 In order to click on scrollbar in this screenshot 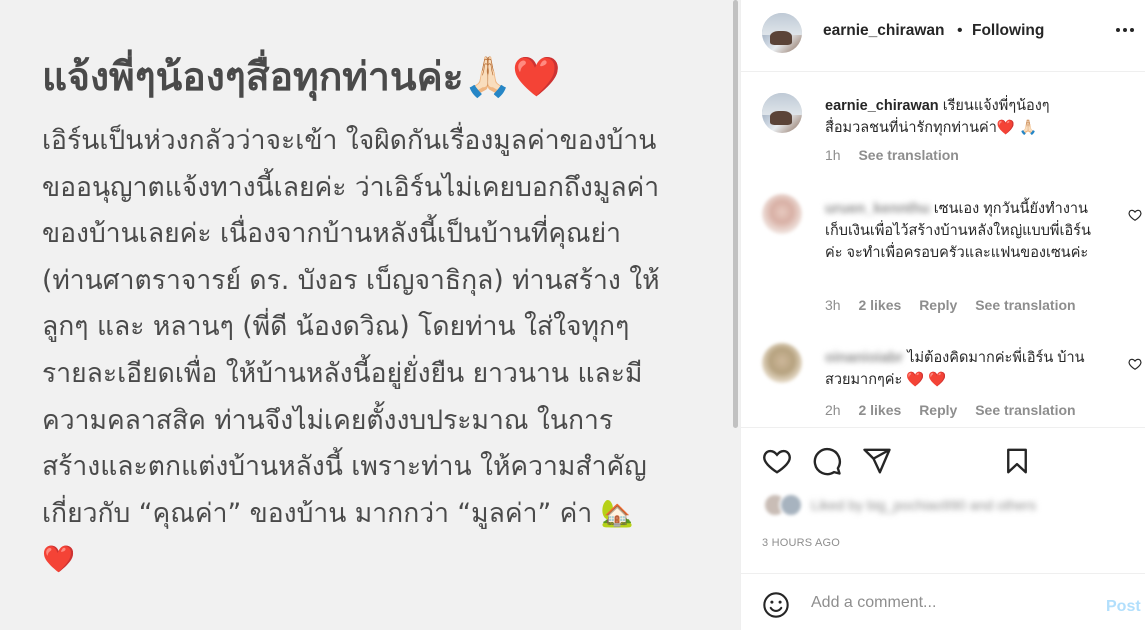, I will do `click(735, 315)`.